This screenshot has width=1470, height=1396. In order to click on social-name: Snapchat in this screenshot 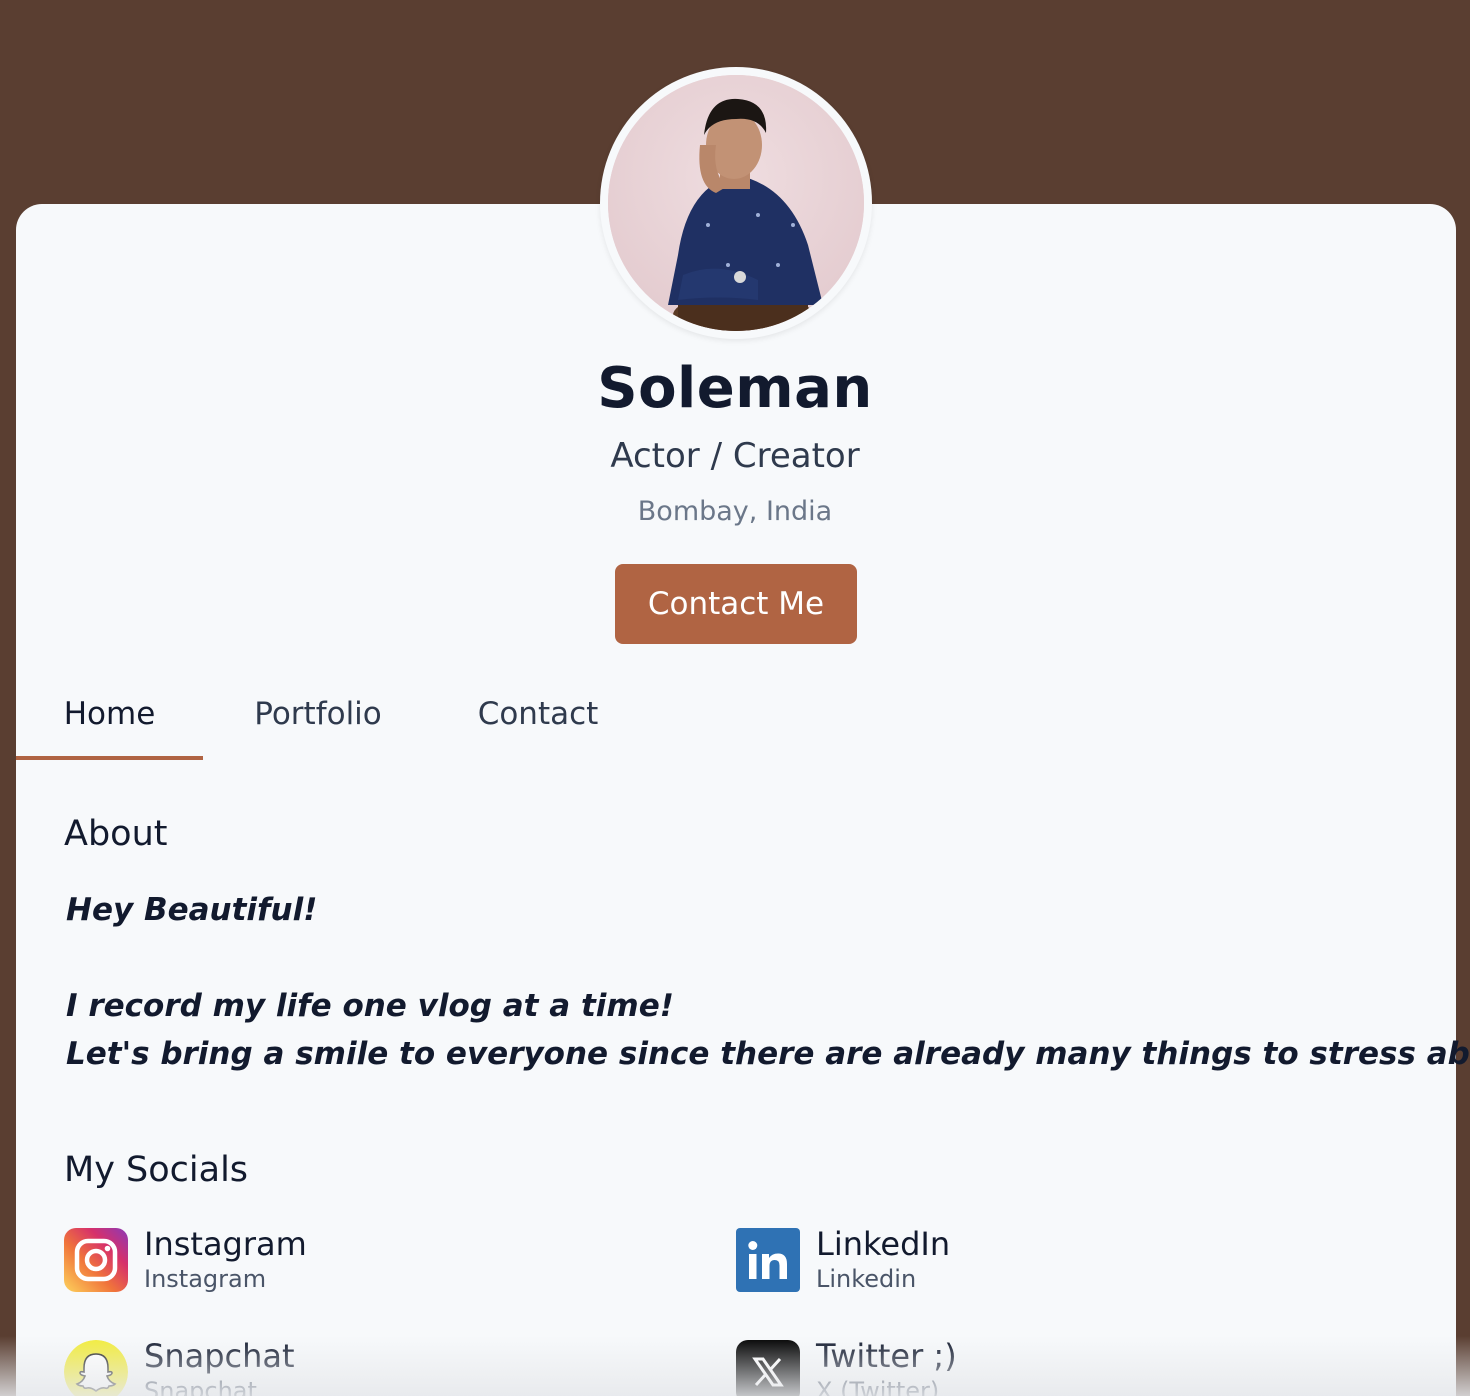, I will do `click(219, 1356)`.